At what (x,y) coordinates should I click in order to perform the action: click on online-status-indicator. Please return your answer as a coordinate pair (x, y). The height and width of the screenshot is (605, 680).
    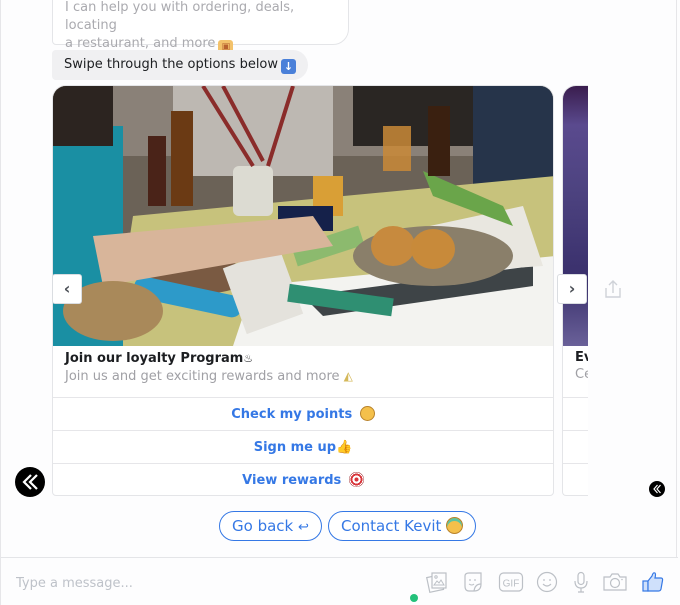
    Looking at the image, I should click on (414, 598).